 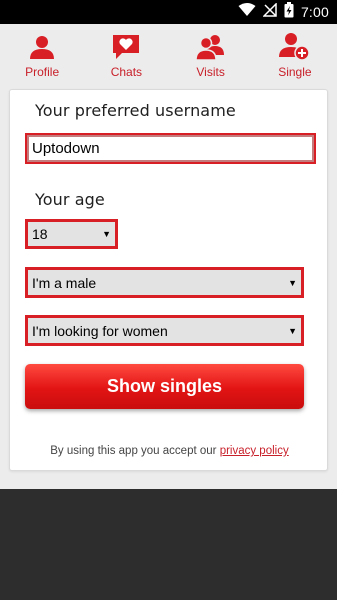 What do you see at coordinates (126, 72) in the screenshot?
I see `nav-label: Chats` at bounding box center [126, 72].